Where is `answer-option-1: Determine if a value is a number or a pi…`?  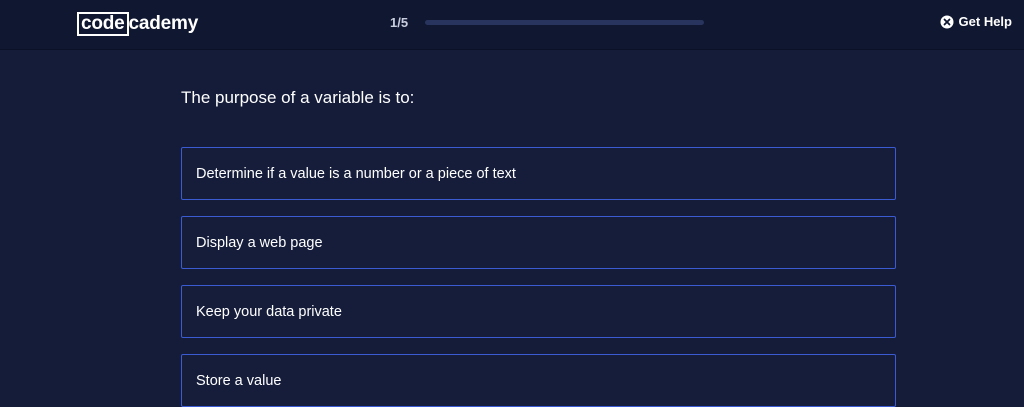
answer-option-1: Determine if a value is a number or a pi… is located at coordinates (538, 173).